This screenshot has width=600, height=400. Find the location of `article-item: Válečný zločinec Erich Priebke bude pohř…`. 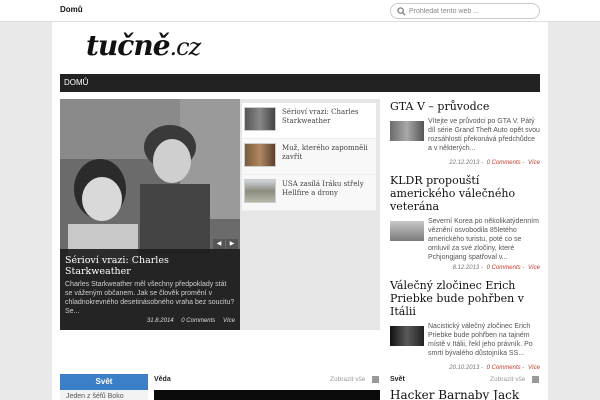

article-item: Válečný zločinec Erich Priebke bude pohř… is located at coordinates (465, 325).